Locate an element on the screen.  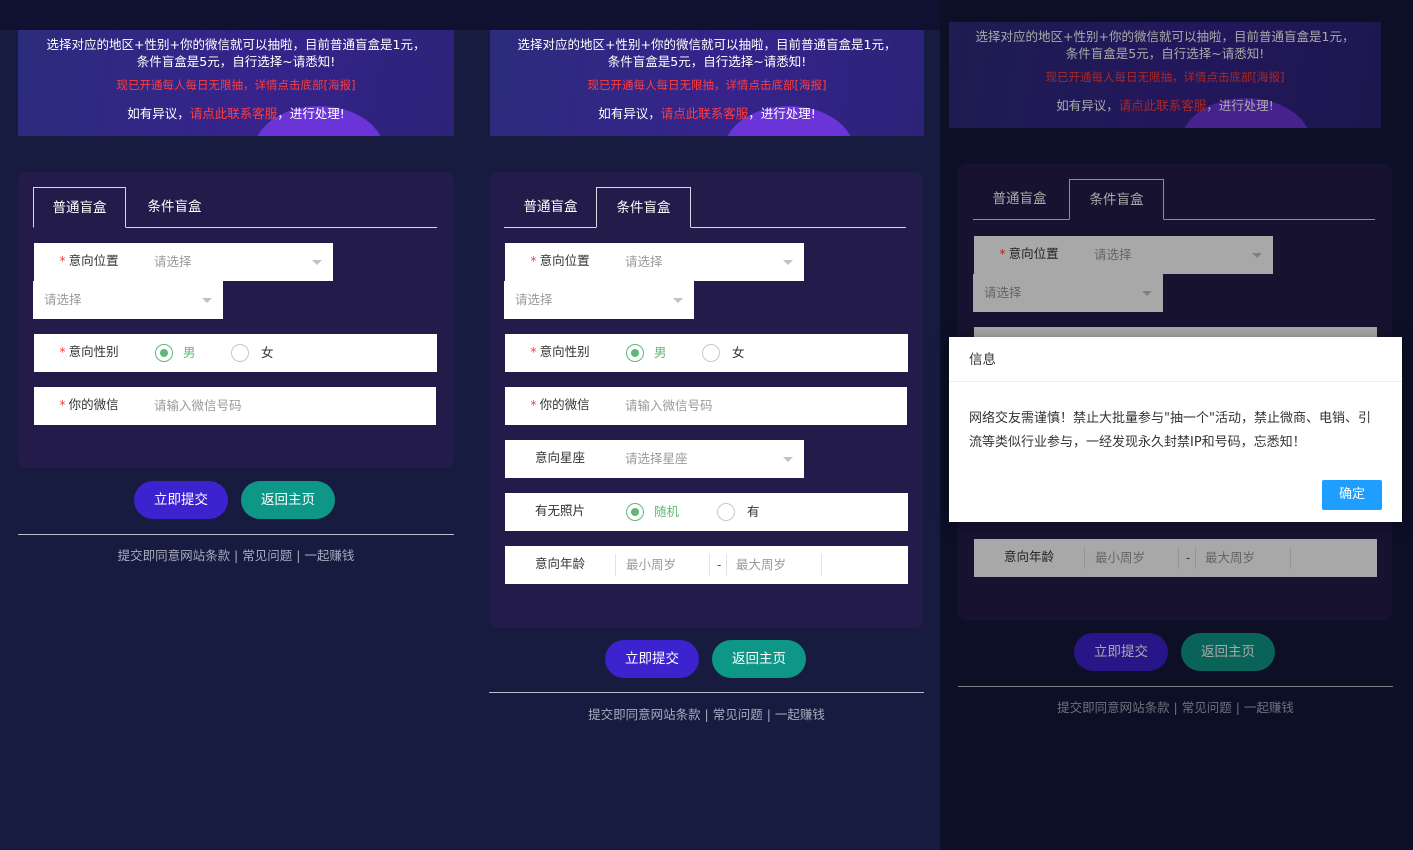
radio-photo-random is located at coordinates (635, 512).